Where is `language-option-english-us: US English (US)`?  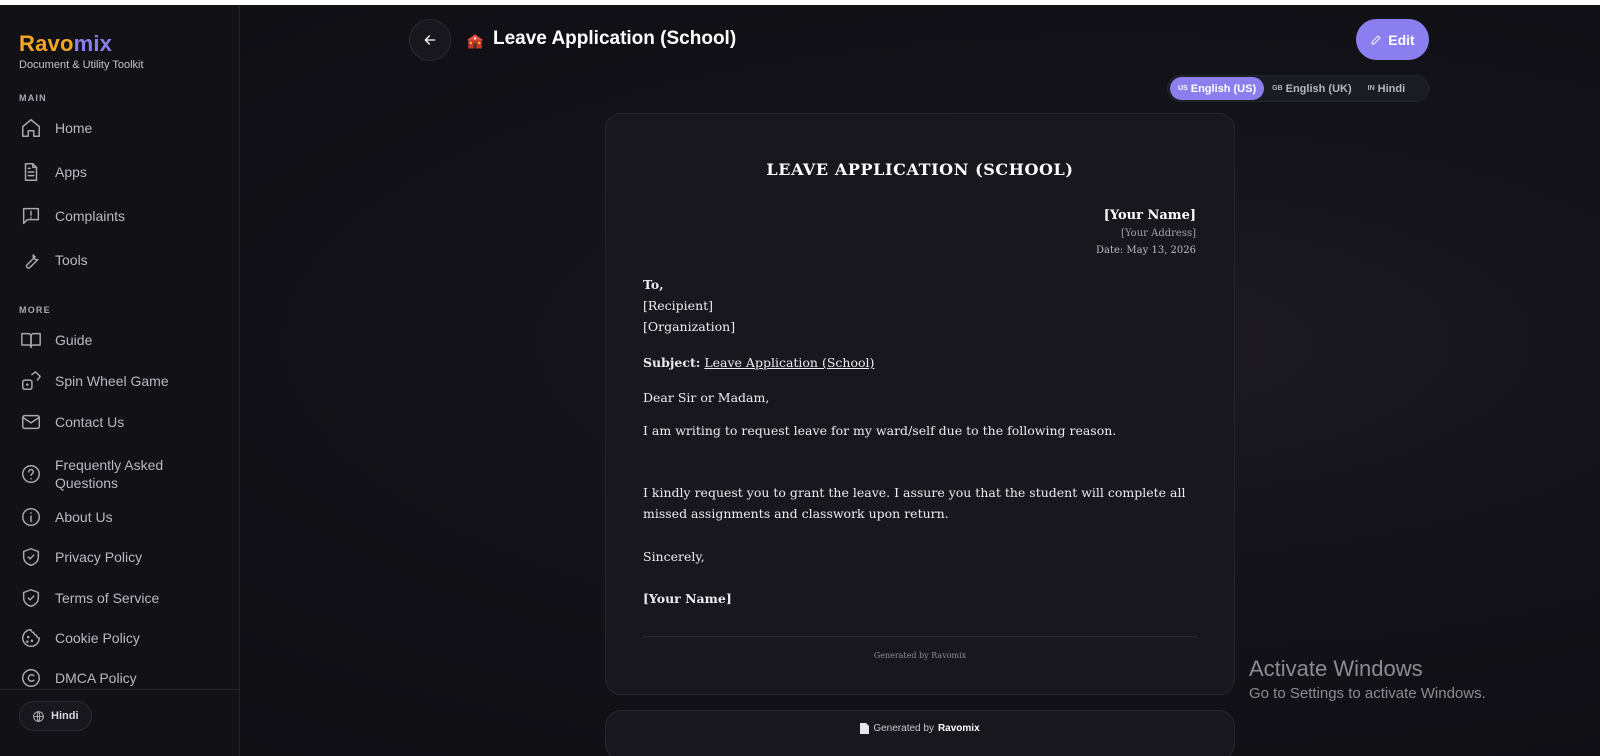 language-option-english-us: US English (US) is located at coordinates (1217, 88).